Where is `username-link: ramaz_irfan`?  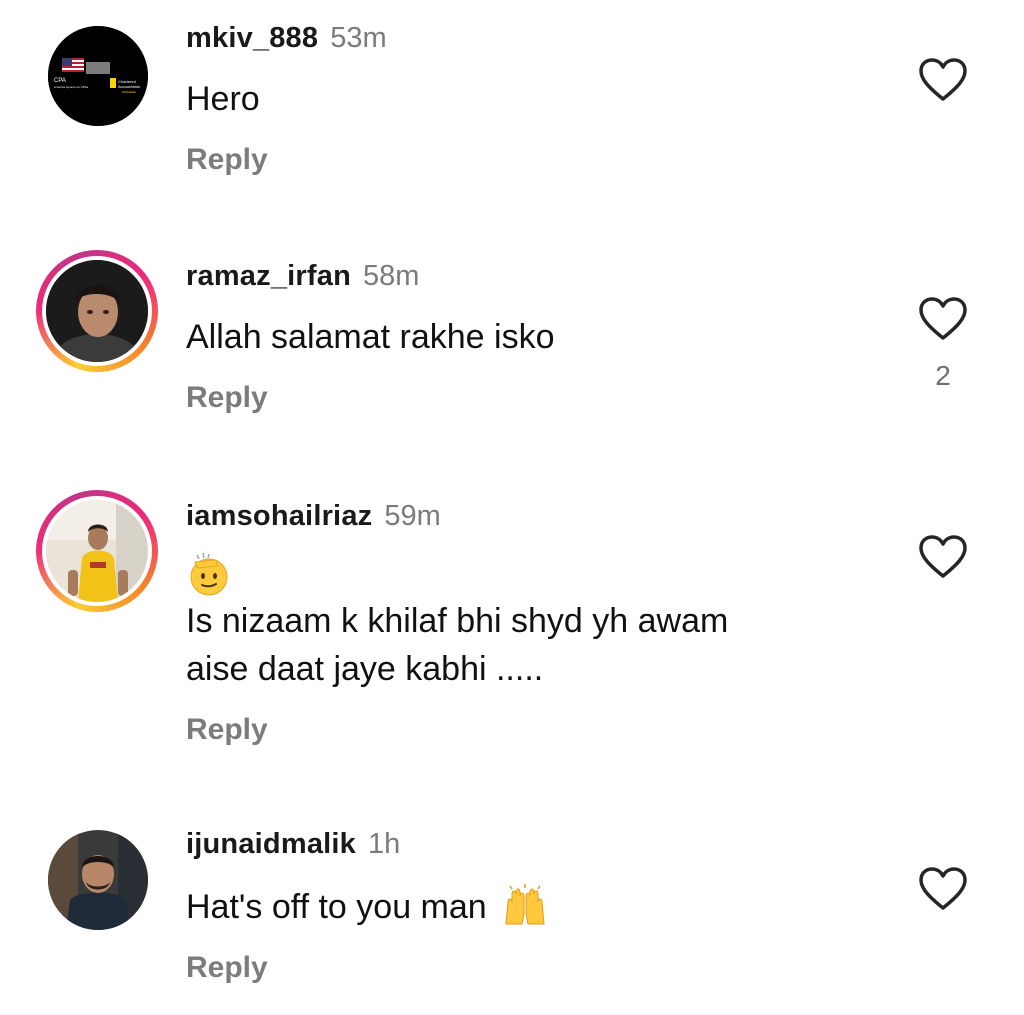
username-link: ramaz_irfan is located at coordinates (268, 276).